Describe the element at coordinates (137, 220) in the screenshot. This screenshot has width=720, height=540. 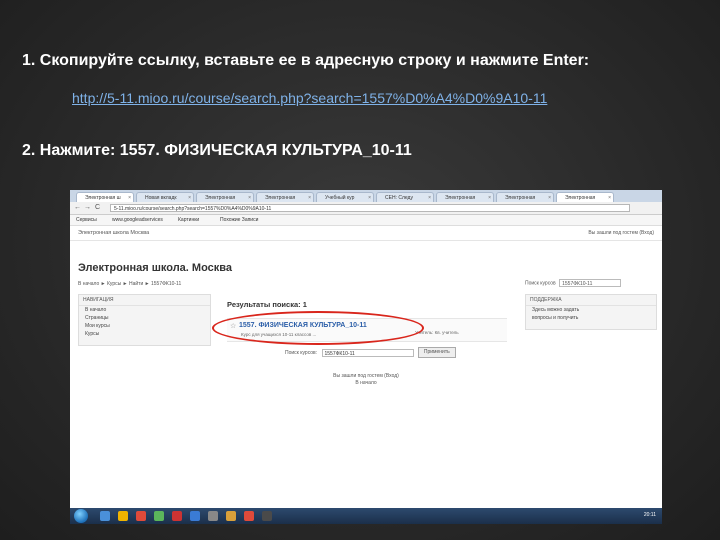
I see `bookmark-item: www.googleadservices` at that location.